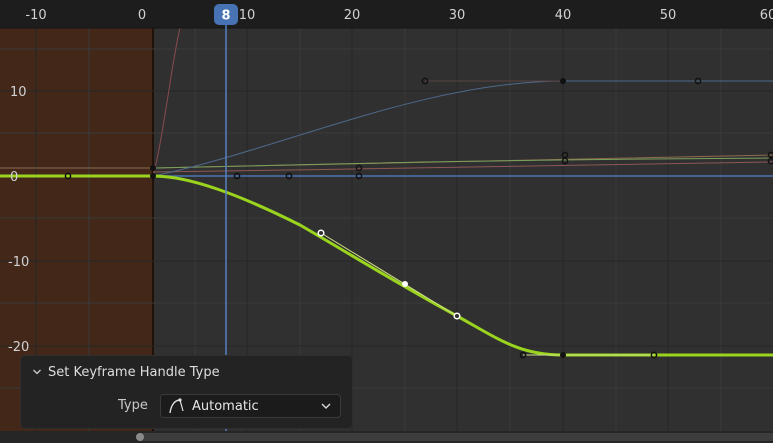  I want to click on handle-type-dropdown: Automatic, so click(250, 406).